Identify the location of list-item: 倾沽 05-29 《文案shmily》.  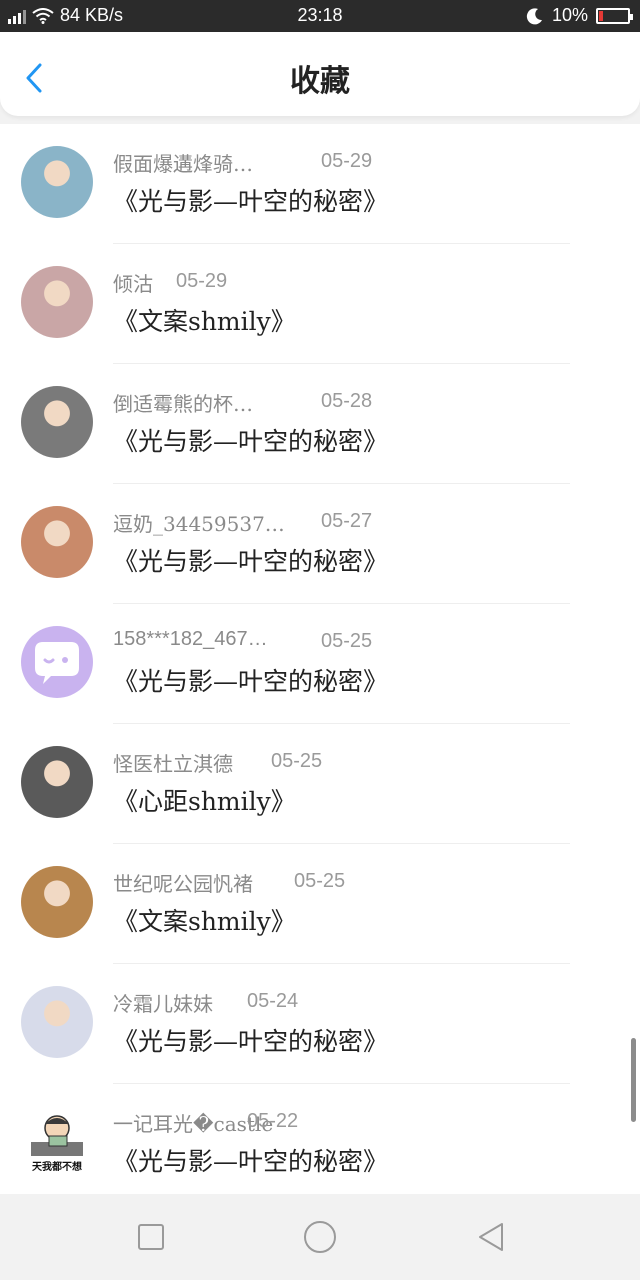
(320, 304).